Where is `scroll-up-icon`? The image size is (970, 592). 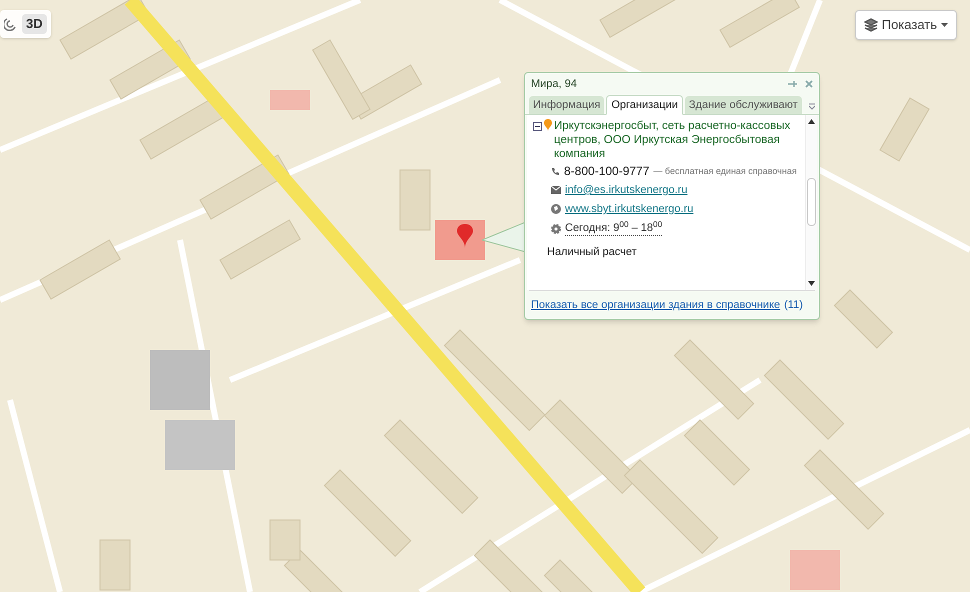
scroll-up-icon is located at coordinates (811, 121).